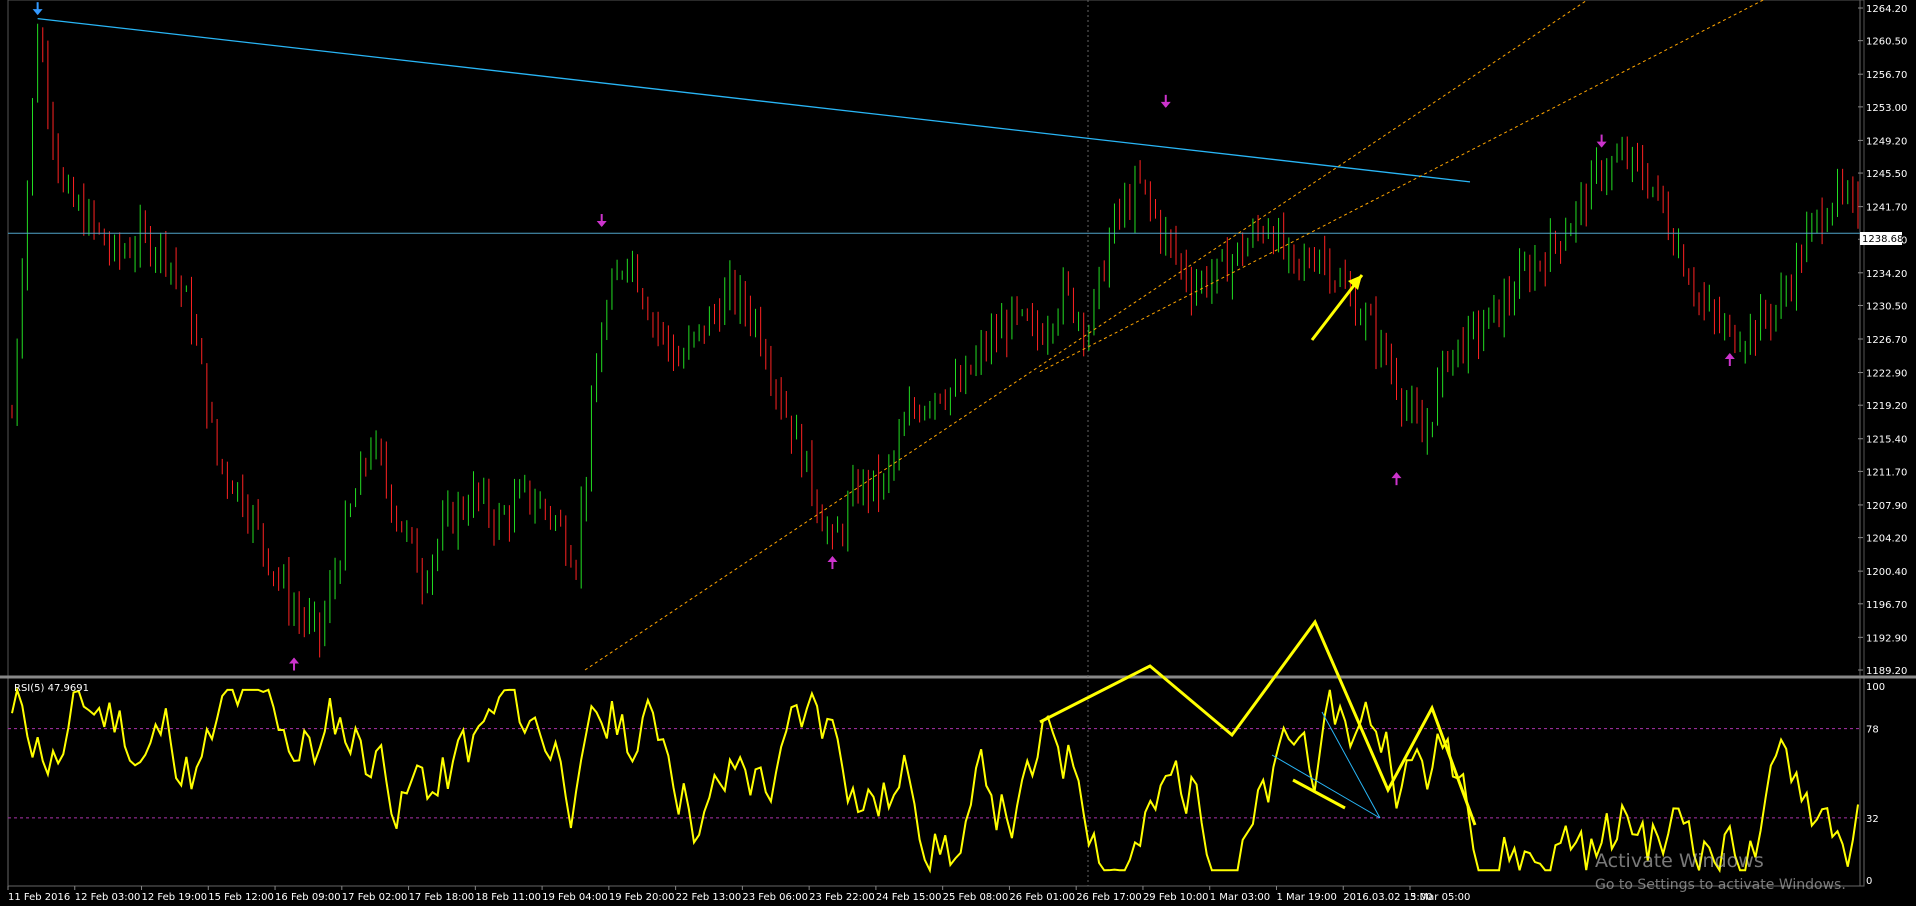  I want to click on price-tick-label: 1226.70, so click(1886, 340).